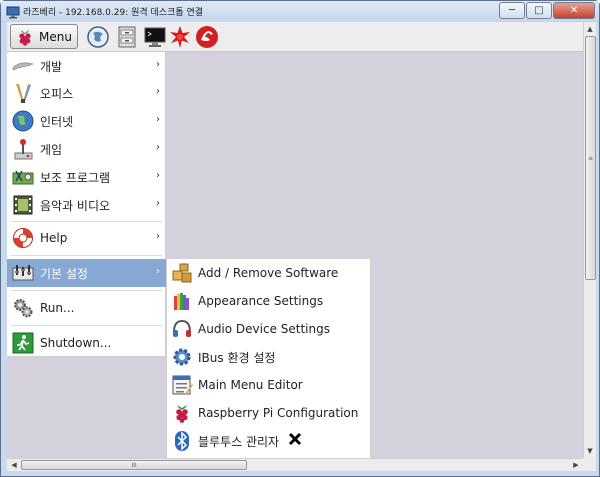  I want to click on wolfram-icon, so click(180, 37).